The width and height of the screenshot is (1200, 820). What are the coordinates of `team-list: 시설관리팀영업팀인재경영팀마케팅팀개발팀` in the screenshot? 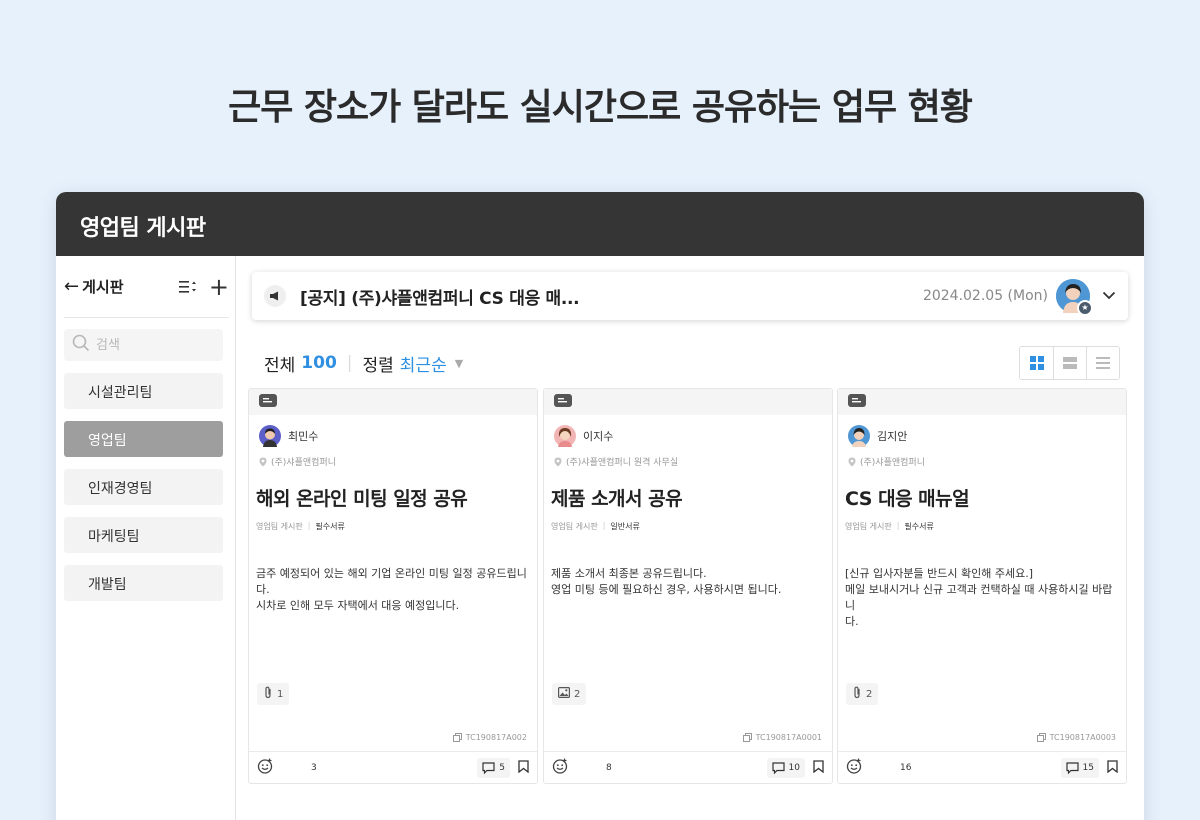 It's located at (145, 487).